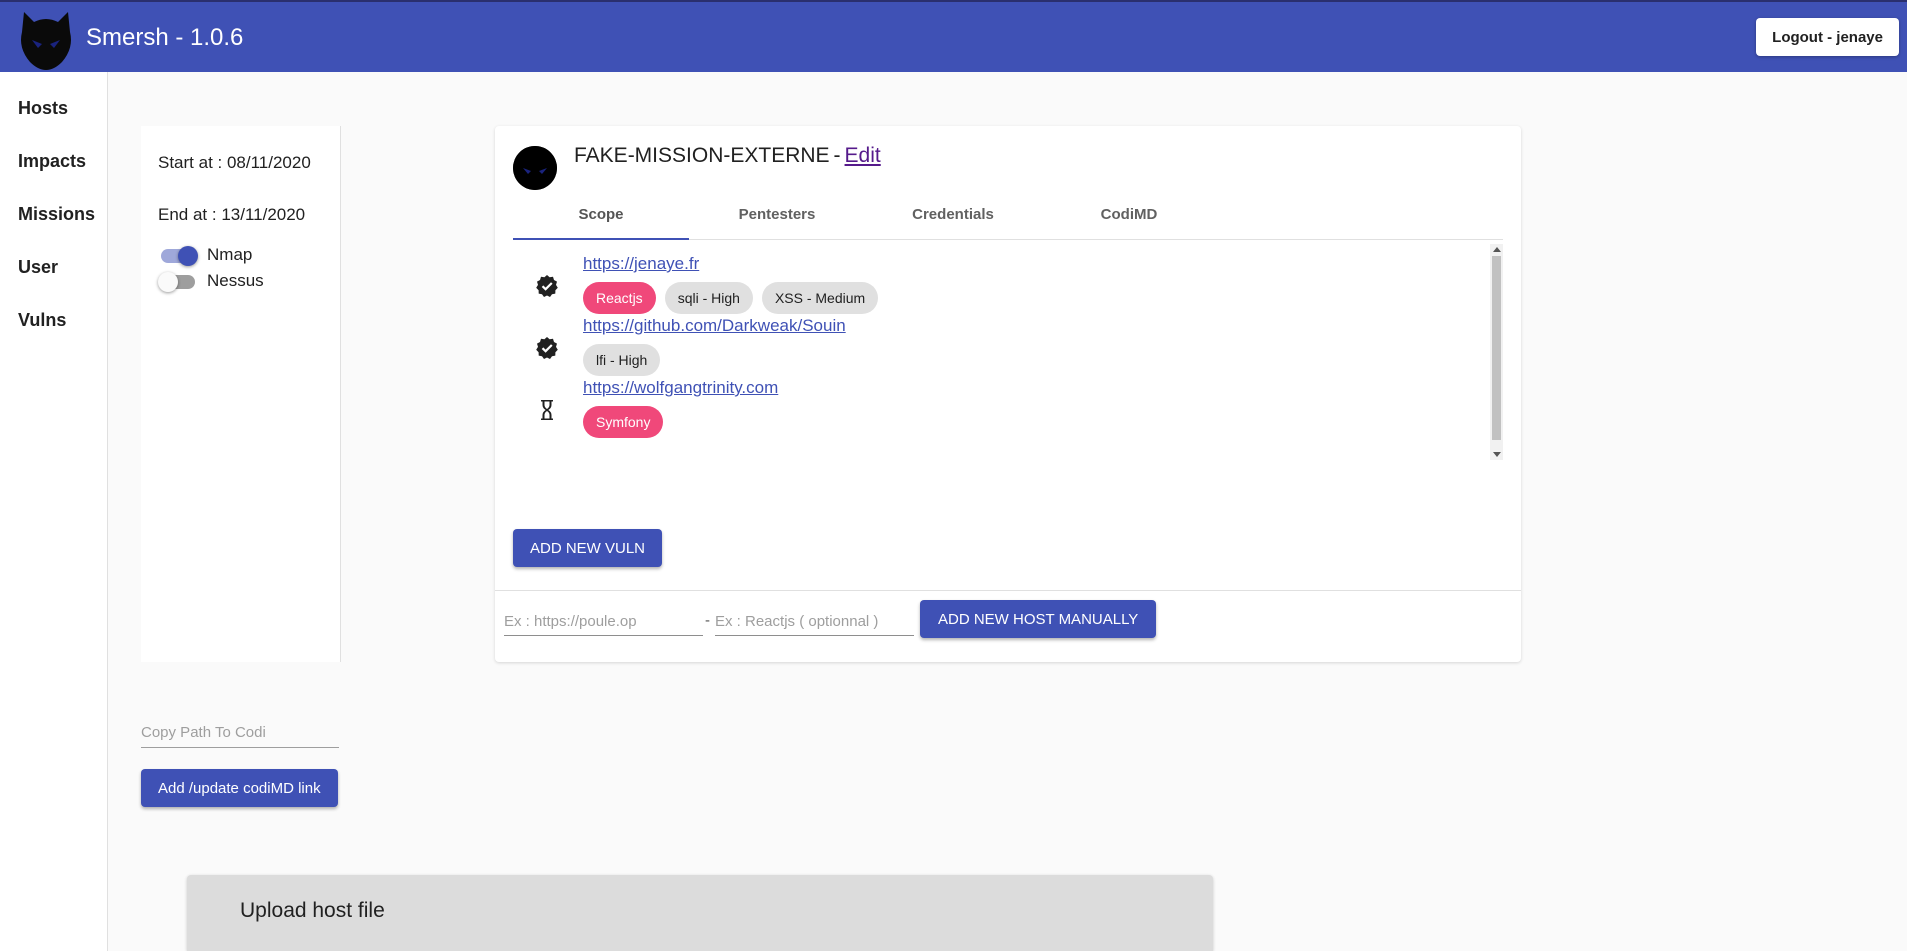  What do you see at coordinates (1008, 590) in the screenshot?
I see `divider` at bounding box center [1008, 590].